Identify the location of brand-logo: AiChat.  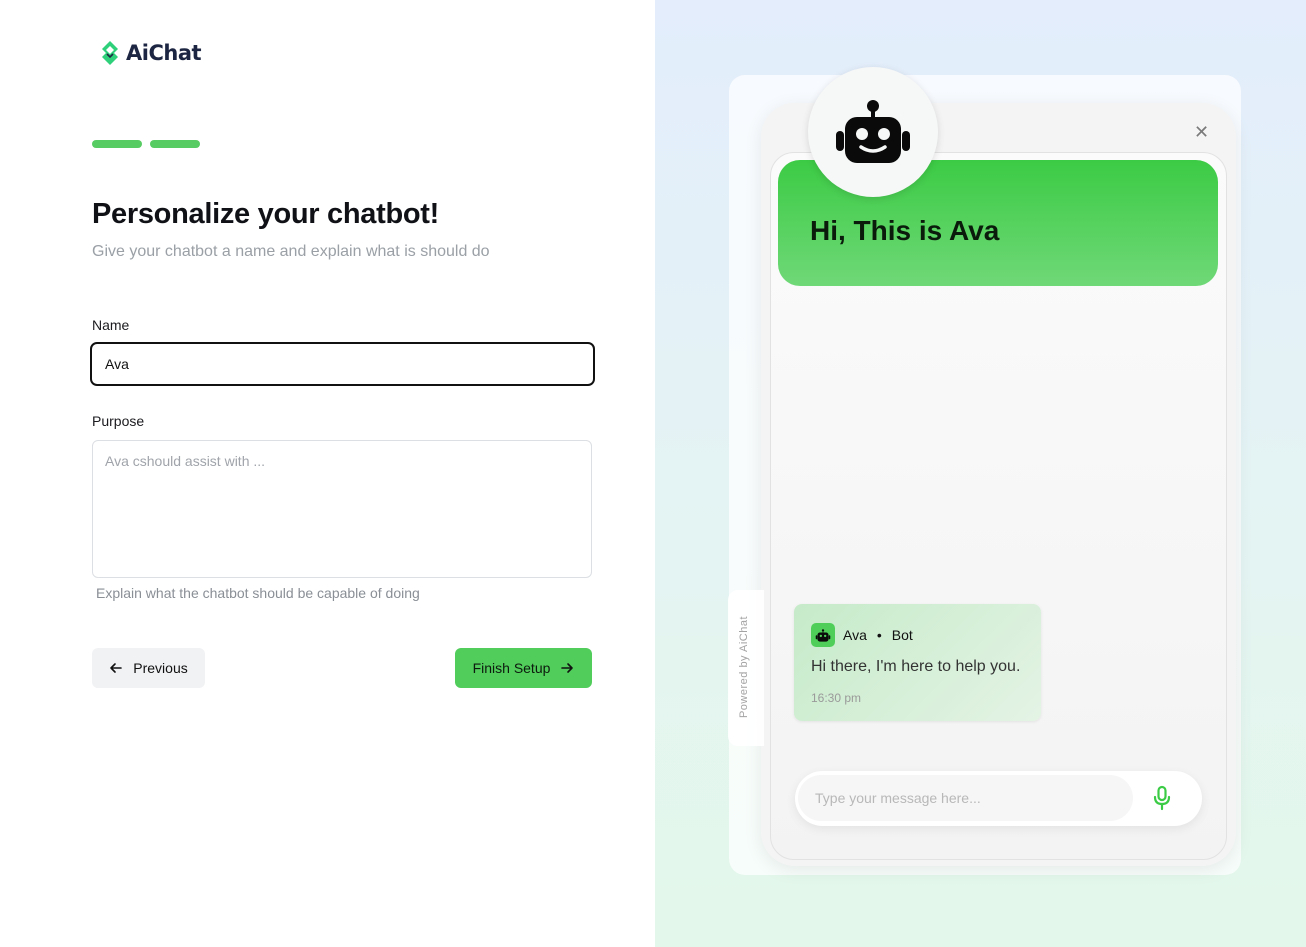
(150, 53).